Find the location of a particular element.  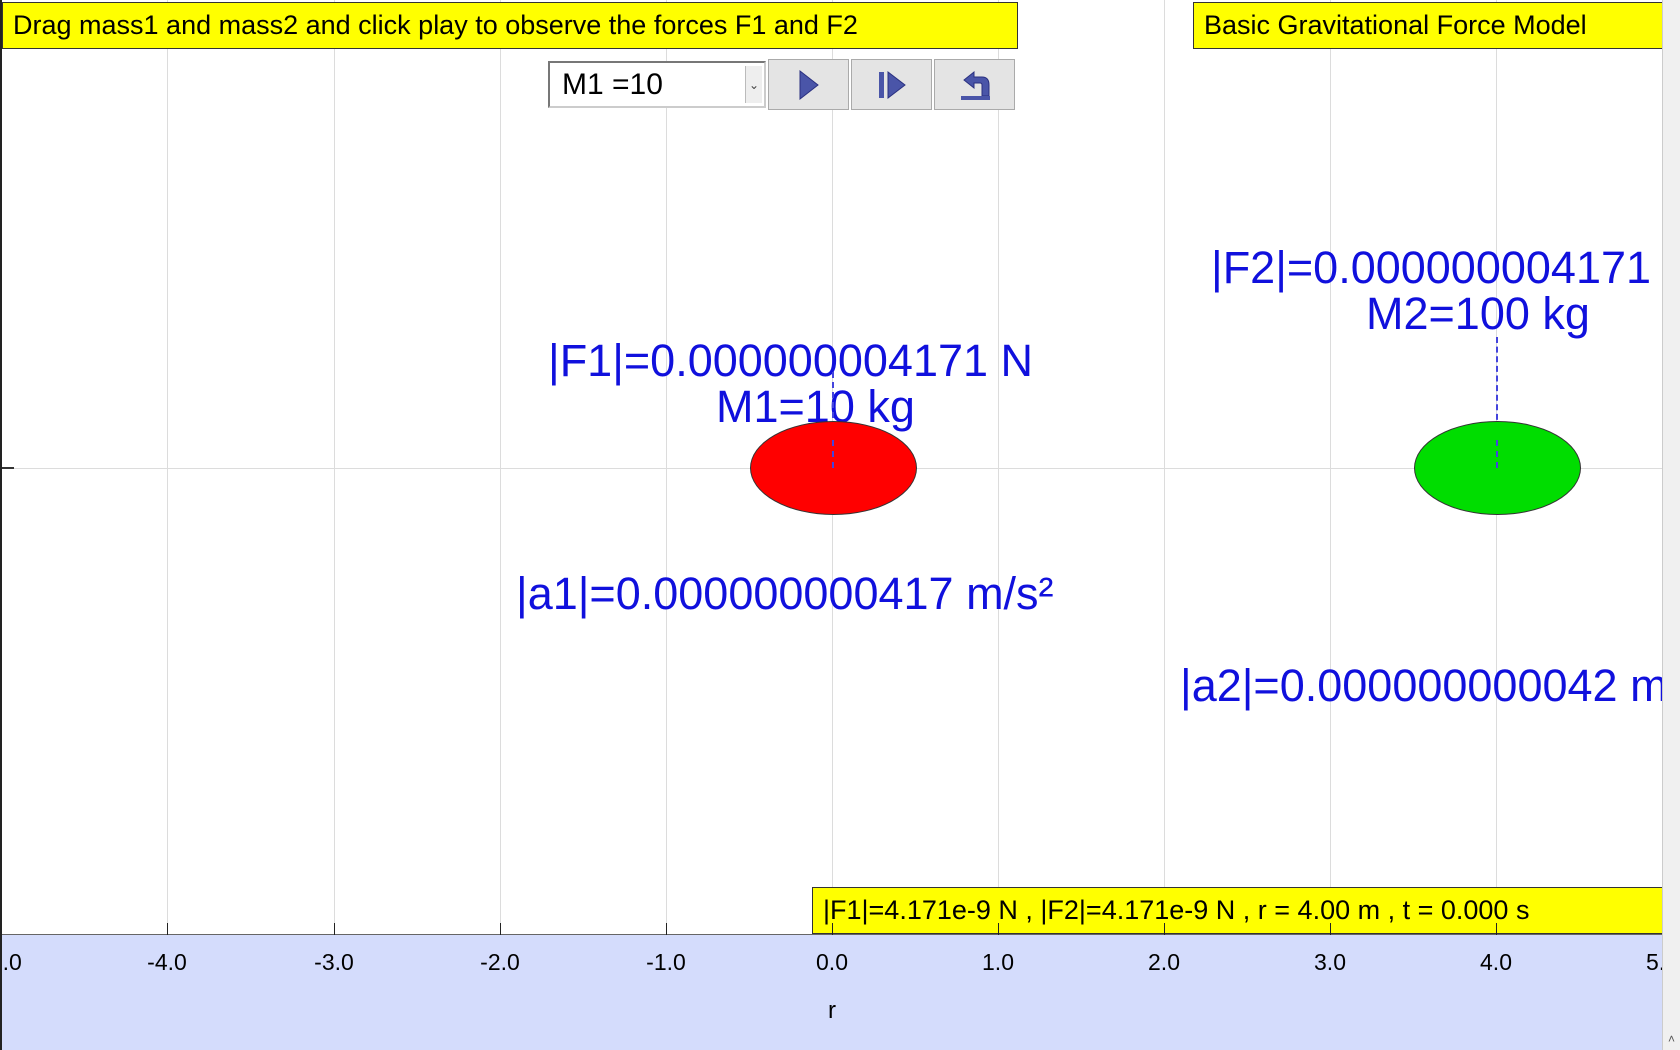

f2-vector-overlay is located at coordinates (1497, 454).